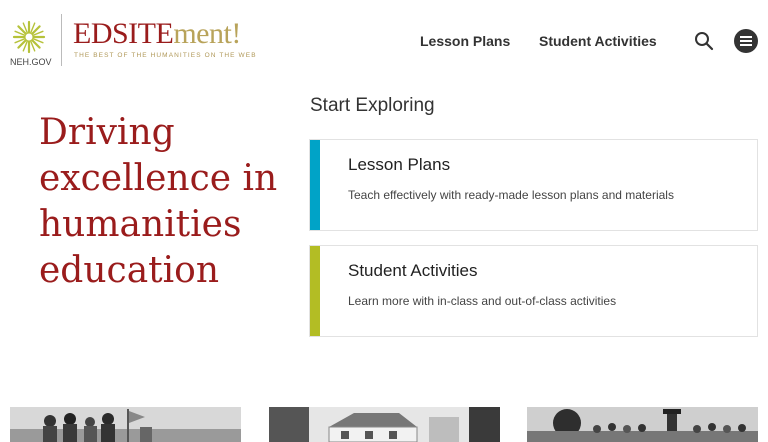 The width and height of the screenshot is (768, 442). Describe the element at coordinates (642, 424) in the screenshot. I see `feature-image-locomotive` at that location.